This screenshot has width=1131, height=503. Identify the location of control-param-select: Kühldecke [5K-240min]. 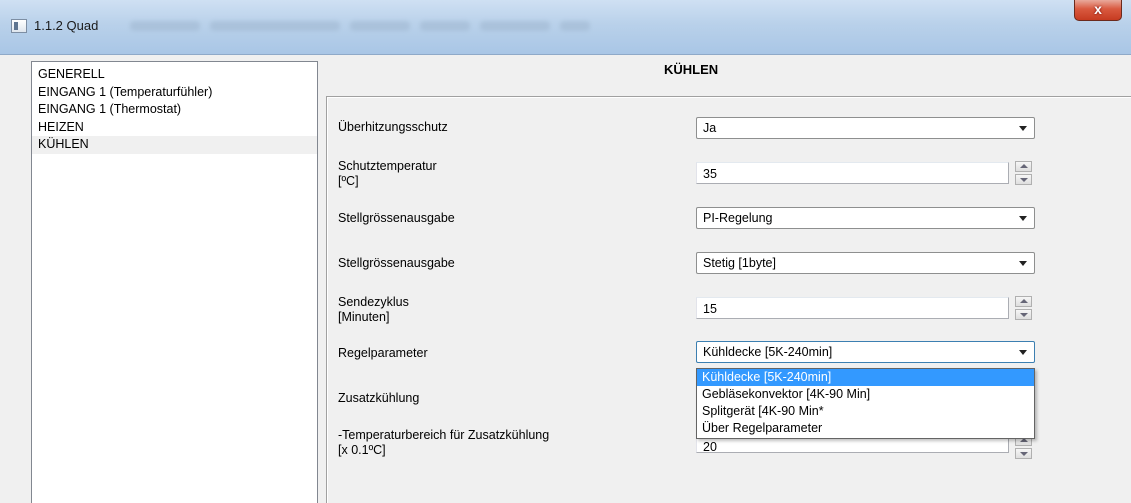
(865, 352).